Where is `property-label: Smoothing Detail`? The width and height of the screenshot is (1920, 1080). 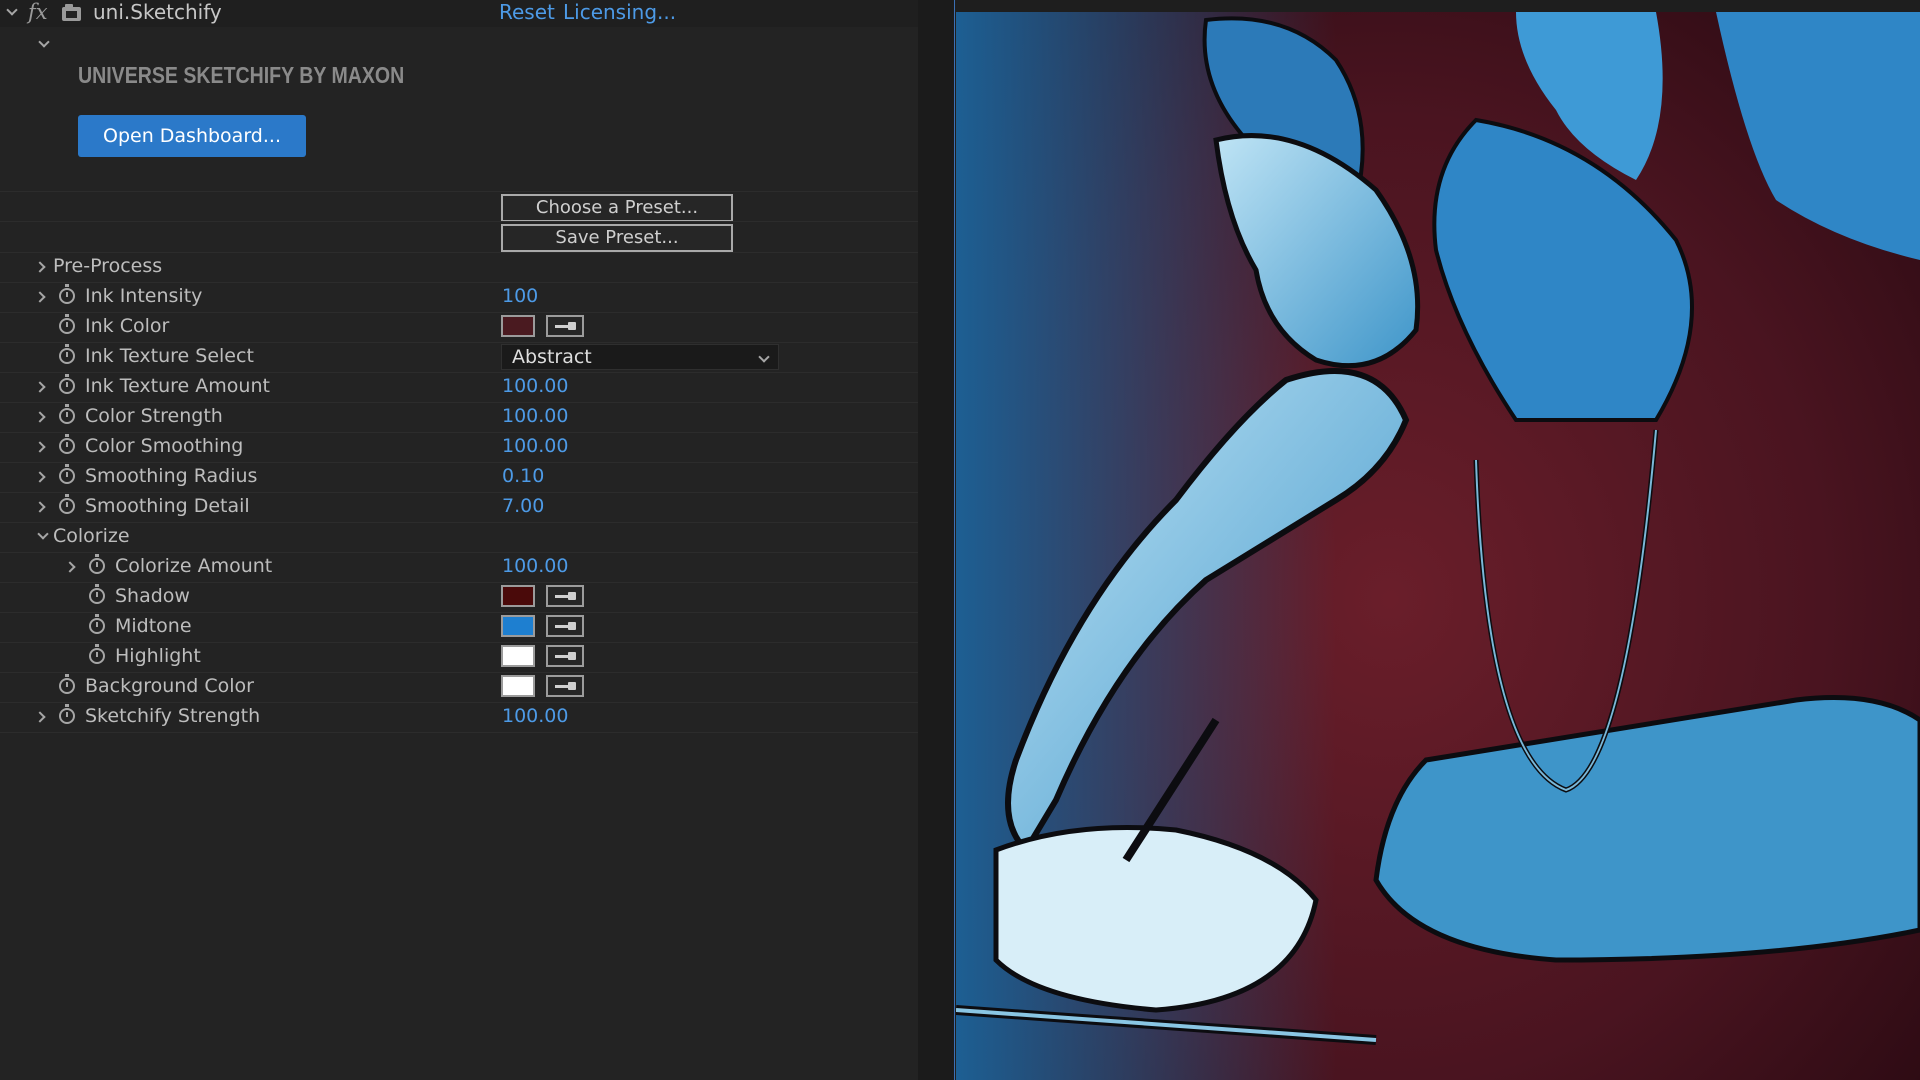
property-label: Smoothing Detail is located at coordinates (167, 506).